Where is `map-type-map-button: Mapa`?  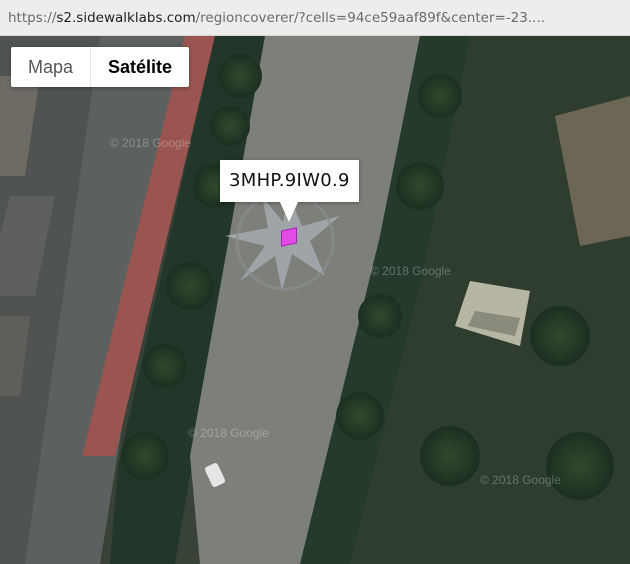
map-type-map-button: Mapa is located at coordinates (51, 67).